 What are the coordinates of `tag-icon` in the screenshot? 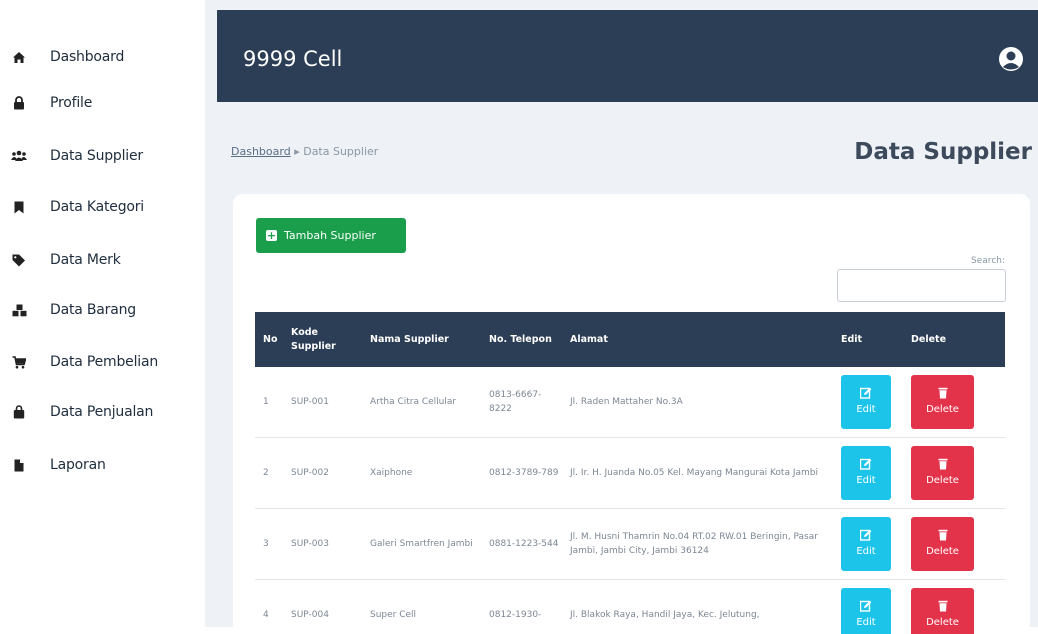 It's located at (19, 260).